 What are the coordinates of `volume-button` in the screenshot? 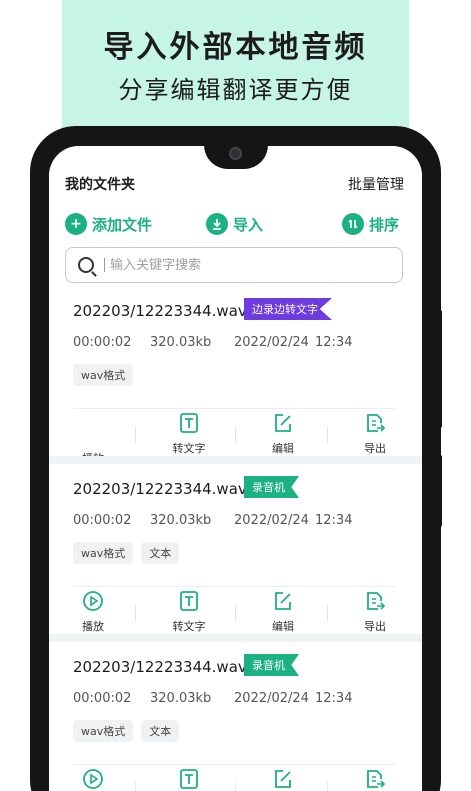 It's located at (439, 369).